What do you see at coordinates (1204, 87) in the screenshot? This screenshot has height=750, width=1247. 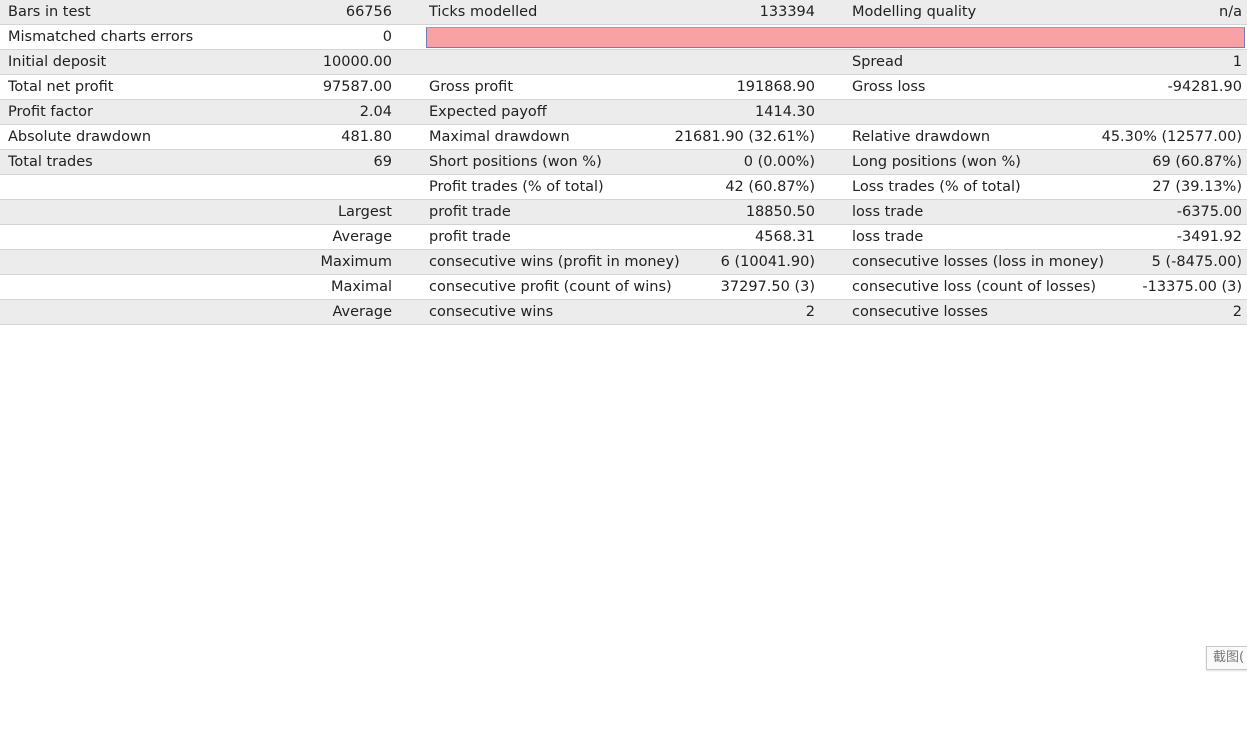 I see `value-gross-loss: -94281.90` at bounding box center [1204, 87].